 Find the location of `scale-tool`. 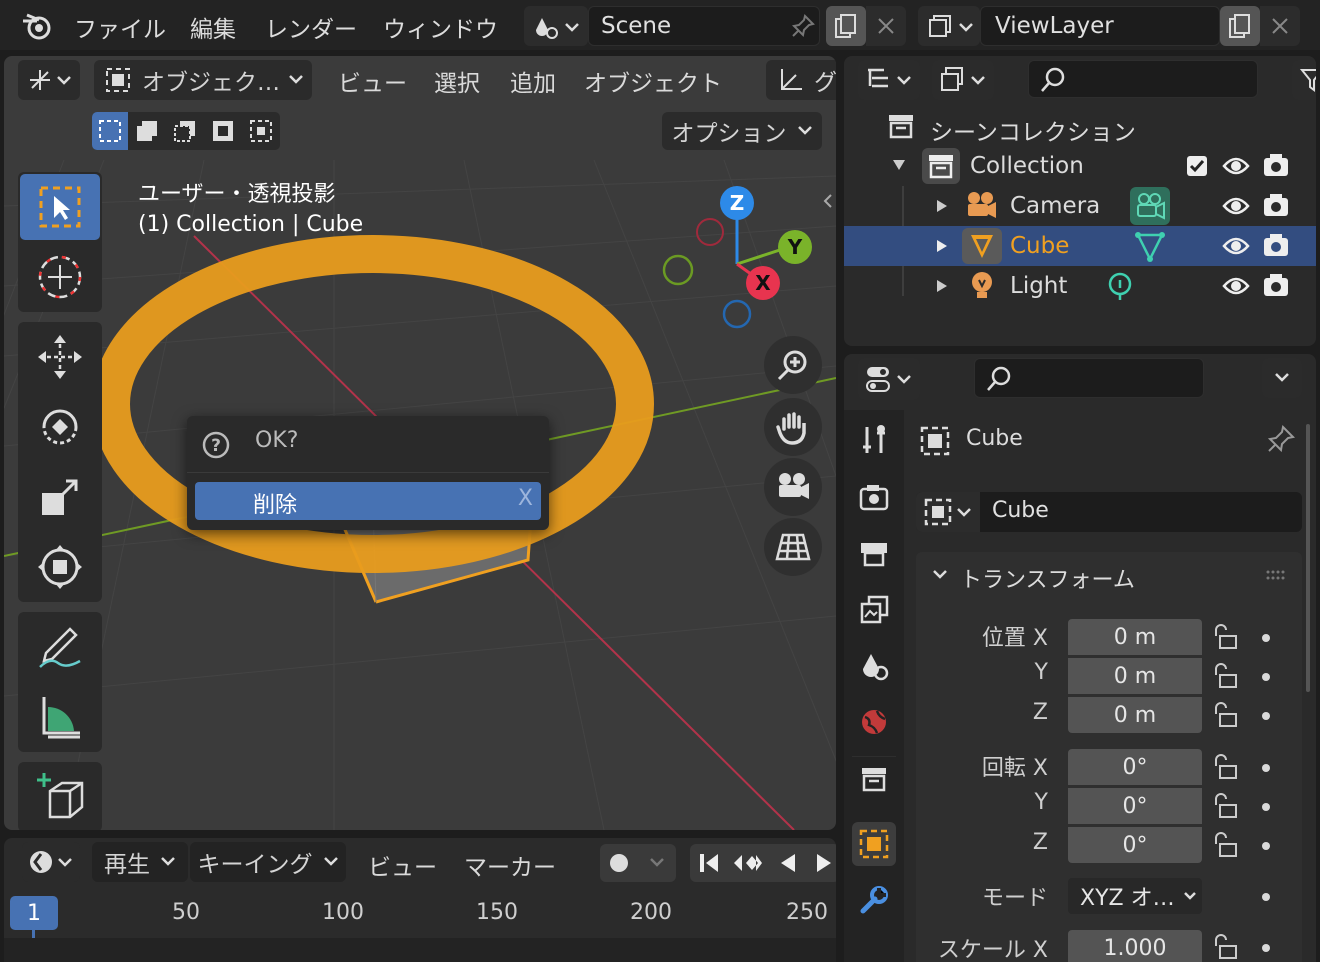

scale-tool is located at coordinates (60, 497).